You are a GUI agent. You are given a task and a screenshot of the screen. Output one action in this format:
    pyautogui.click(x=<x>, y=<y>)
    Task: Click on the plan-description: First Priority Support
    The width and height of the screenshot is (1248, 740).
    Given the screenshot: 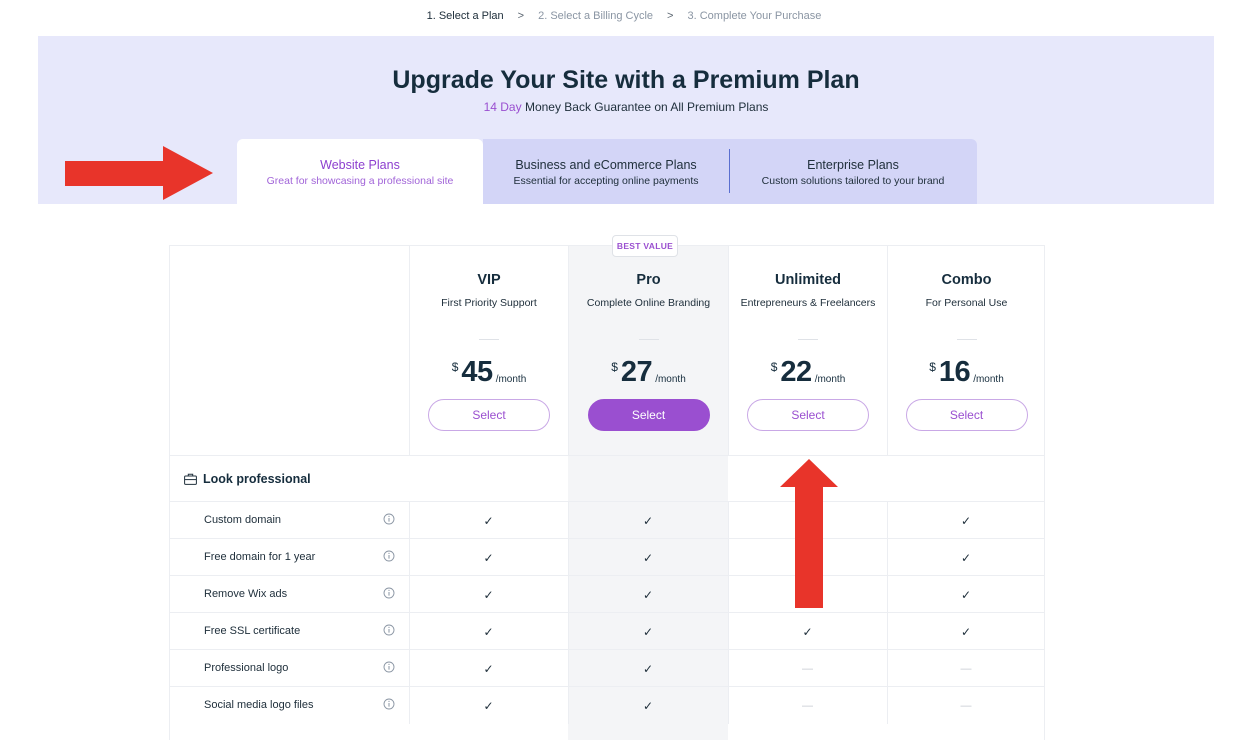 What is the action you would take?
    pyautogui.click(x=489, y=303)
    